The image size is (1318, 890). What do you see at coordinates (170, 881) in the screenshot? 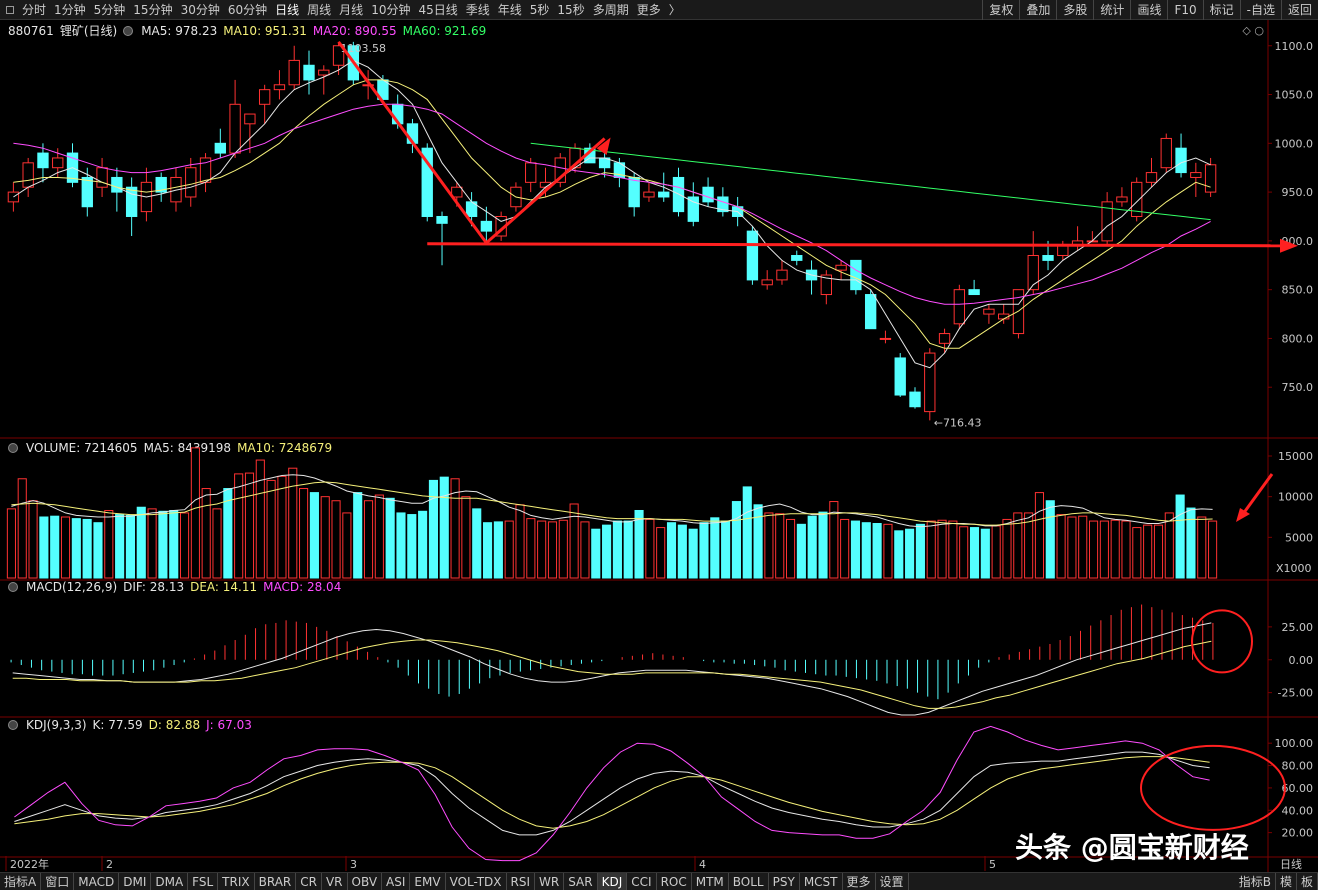
I see `indicator-tab: DMA` at bounding box center [170, 881].